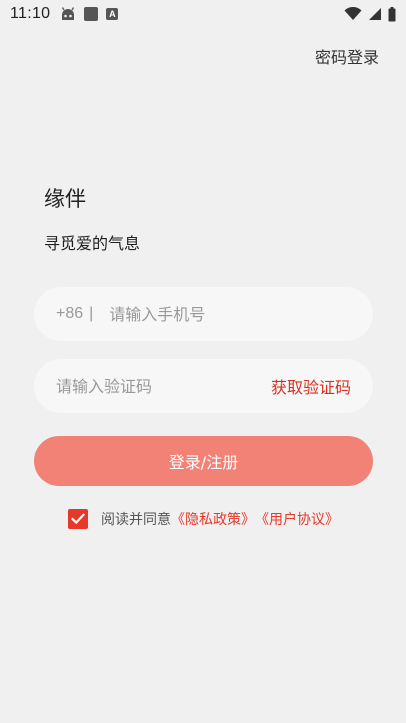 The height and width of the screenshot is (723, 406). I want to click on agreement-row: 阅读并同意 《隐私政策》 《用户协议》, so click(203, 519).